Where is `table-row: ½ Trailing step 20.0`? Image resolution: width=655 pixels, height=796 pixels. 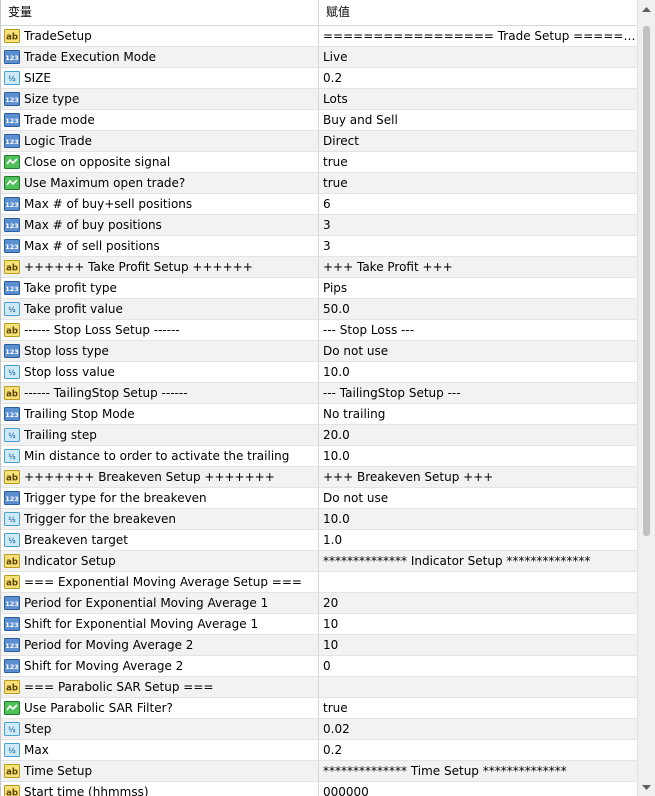 table-row: ½ Trailing step 20.0 is located at coordinates (319, 435).